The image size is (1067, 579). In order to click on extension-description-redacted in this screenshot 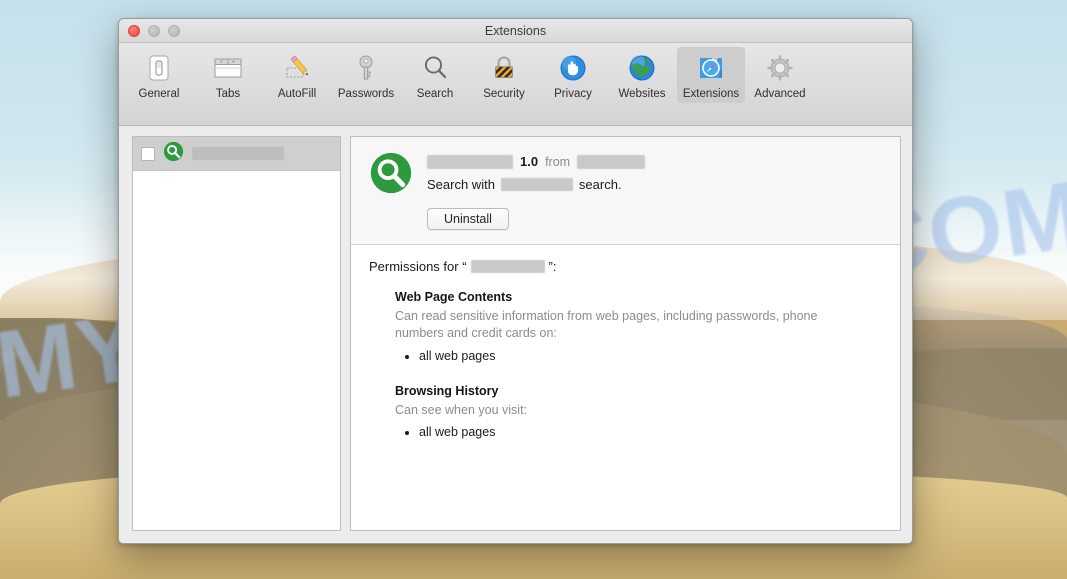, I will do `click(536, 184)`.